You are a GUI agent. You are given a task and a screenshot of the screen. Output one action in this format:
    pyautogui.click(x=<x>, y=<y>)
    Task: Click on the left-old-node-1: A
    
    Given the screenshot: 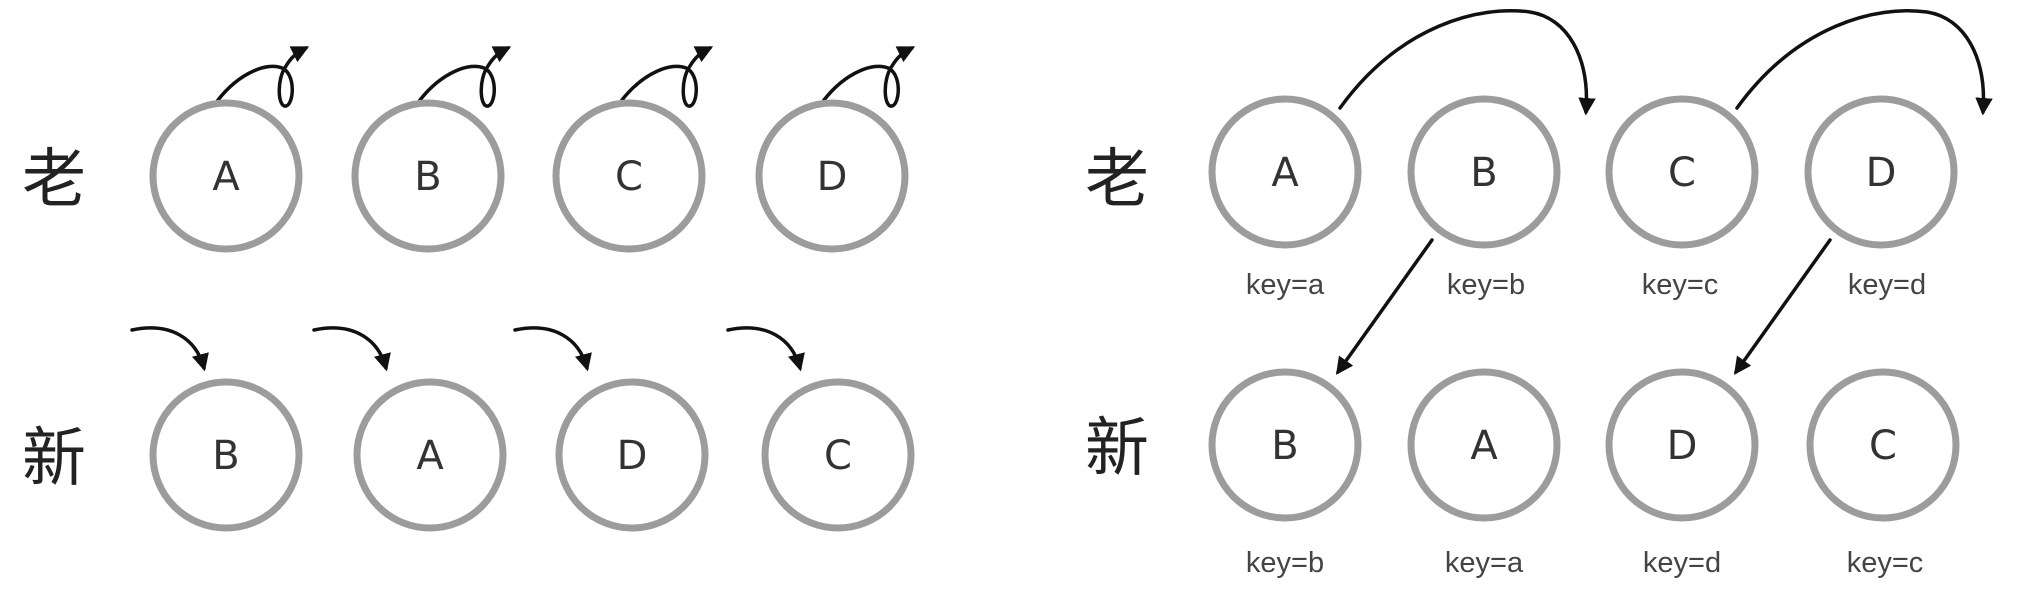 What is the action you would take?
    pyautogui.click(x=226, y=176)
    